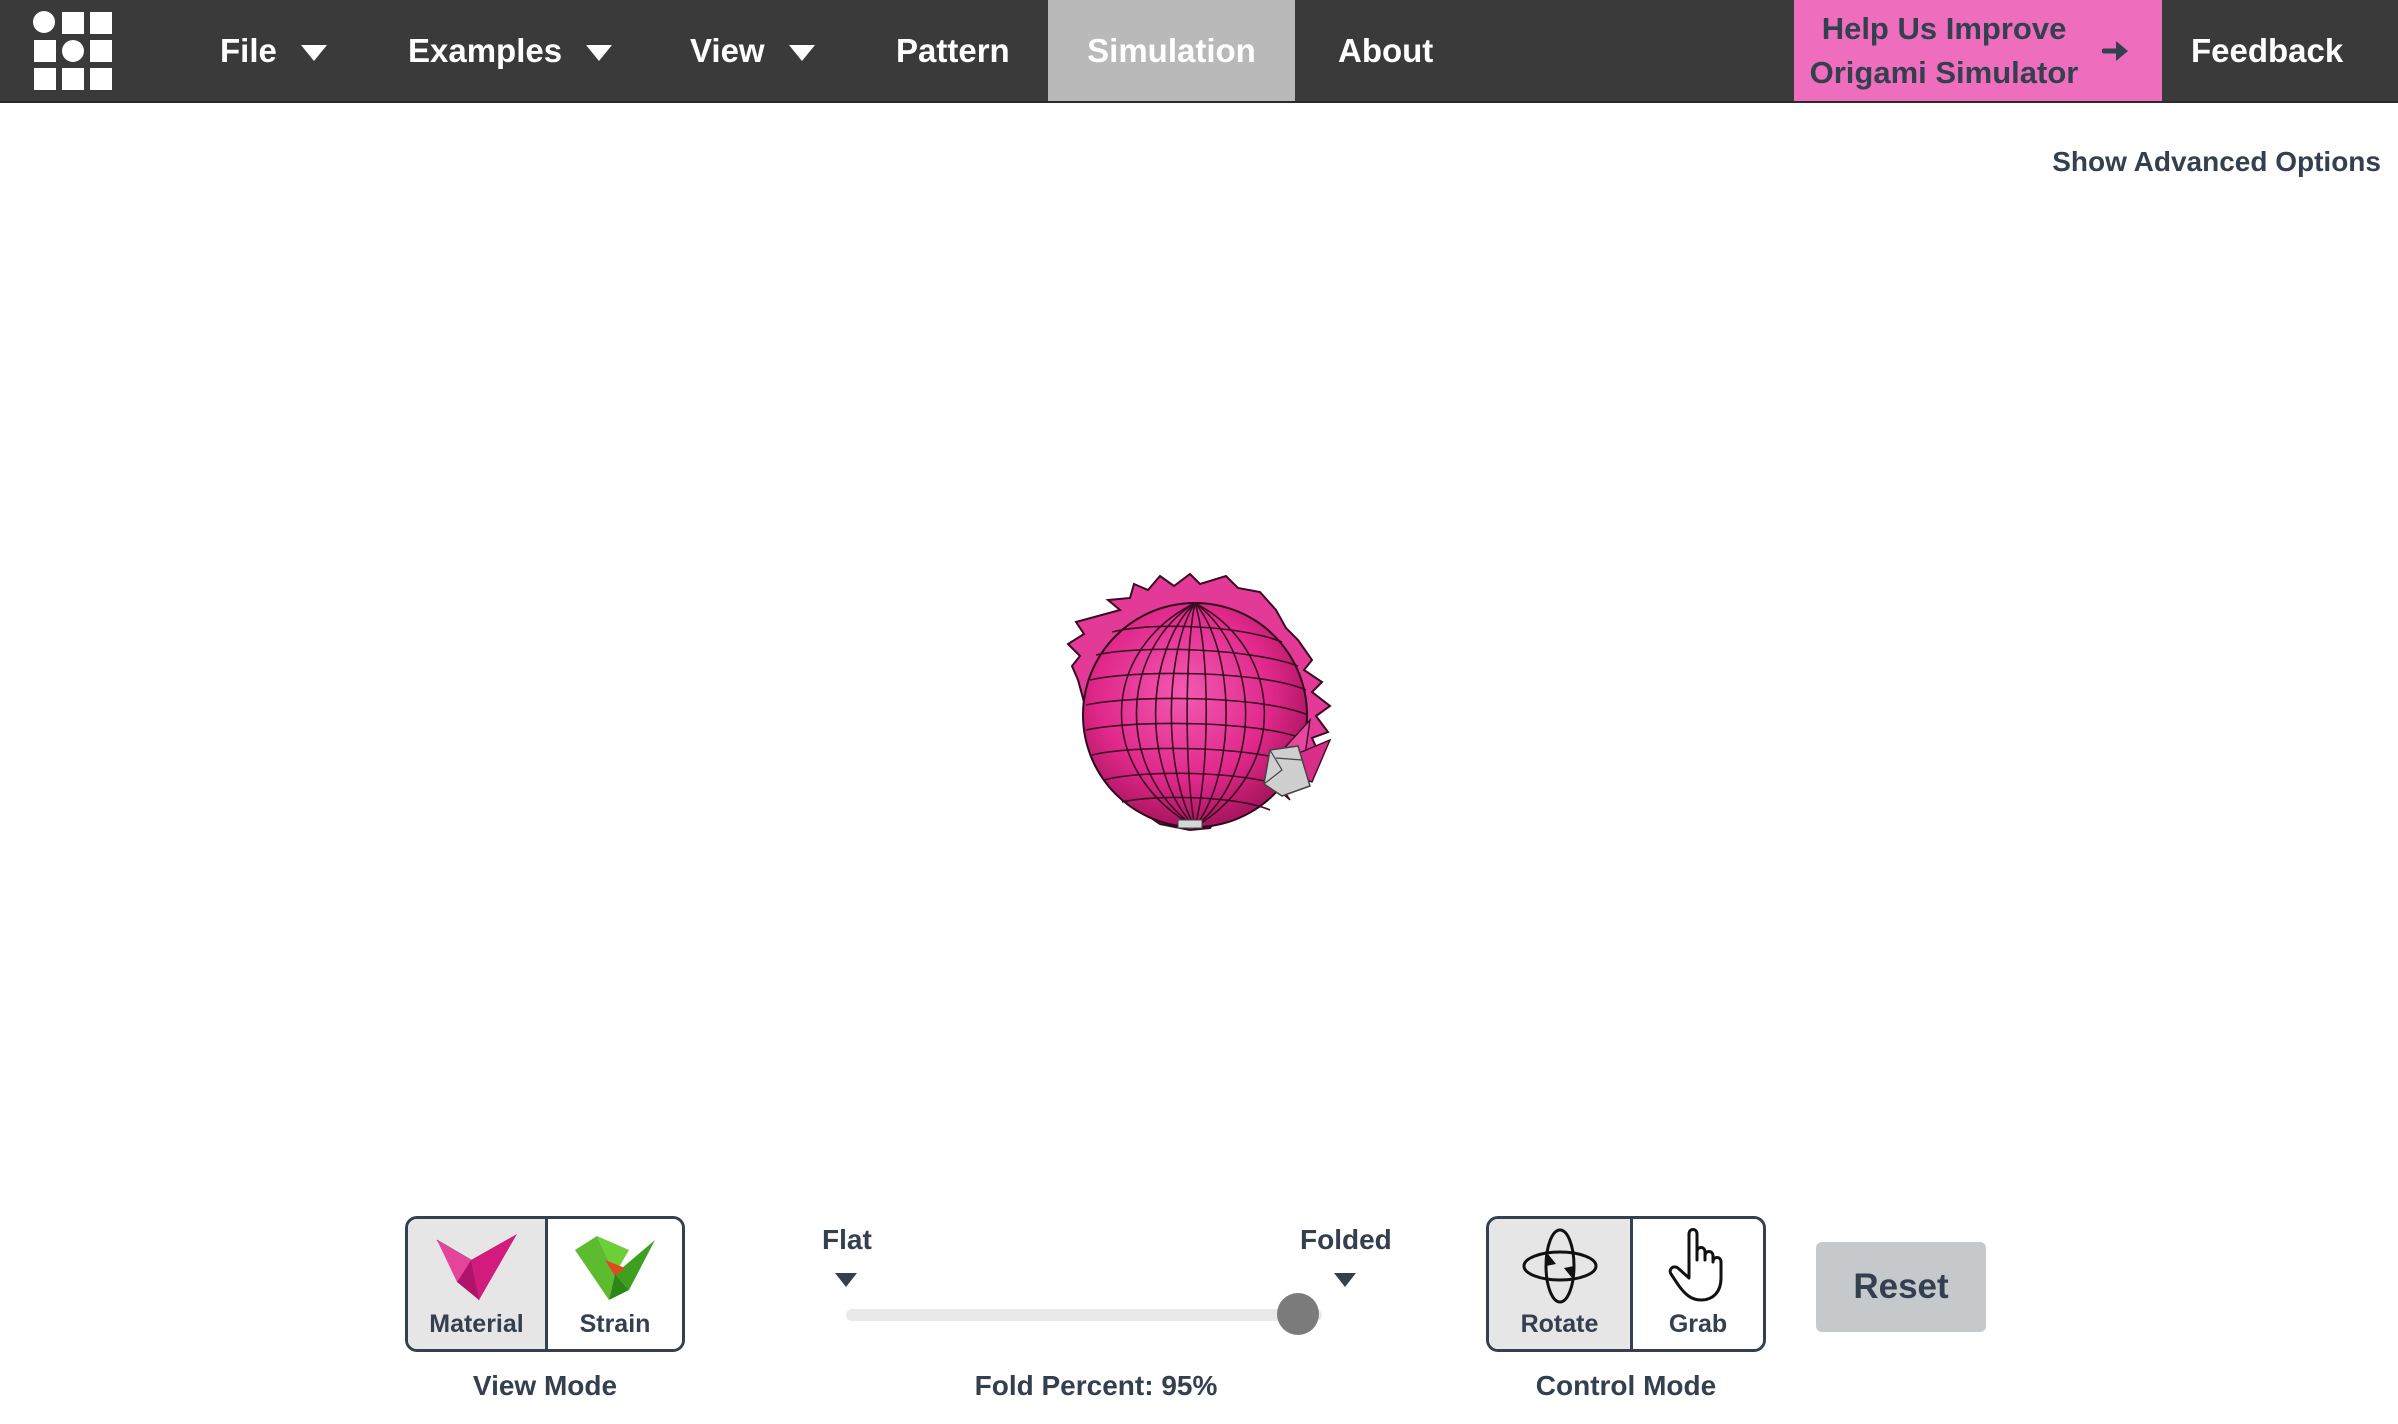 Image resolution: width=2398 pixels, height=1424 pixels. Describe the element at coordinates (1345, 1280) in the screenshot. I see `folded-marker-icon` at that location.